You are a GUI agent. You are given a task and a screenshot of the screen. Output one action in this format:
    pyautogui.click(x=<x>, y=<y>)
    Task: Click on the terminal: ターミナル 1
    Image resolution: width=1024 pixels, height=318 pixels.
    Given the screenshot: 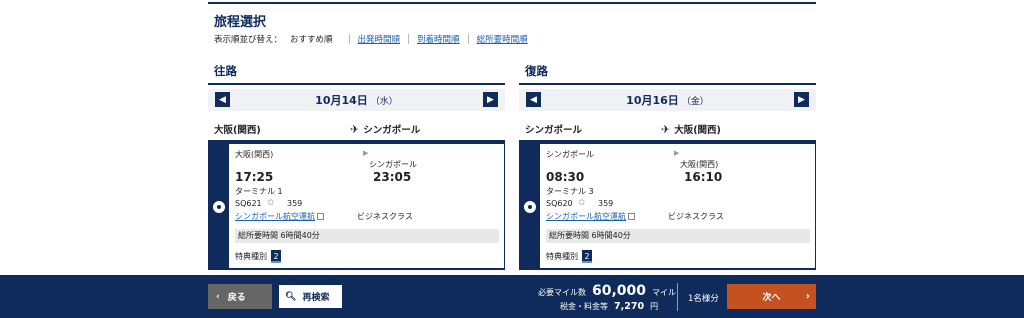 What is the action you would take?
    pyautogui.click(x=259, y=191)
    